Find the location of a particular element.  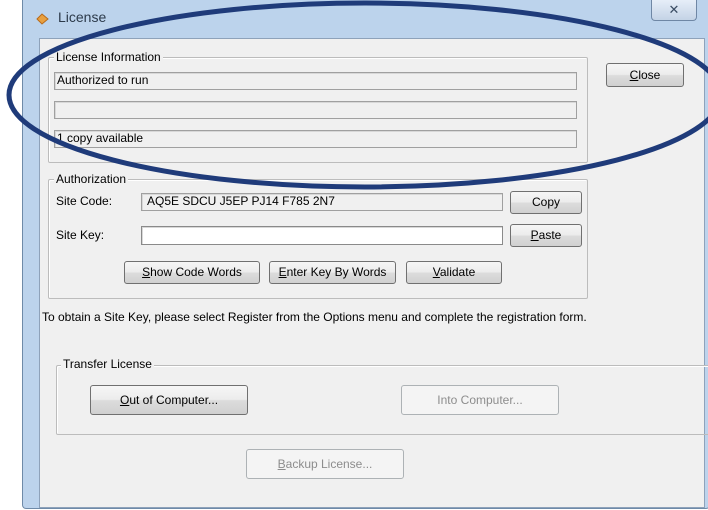

close-button: Close is located at coordinates (645, 75).